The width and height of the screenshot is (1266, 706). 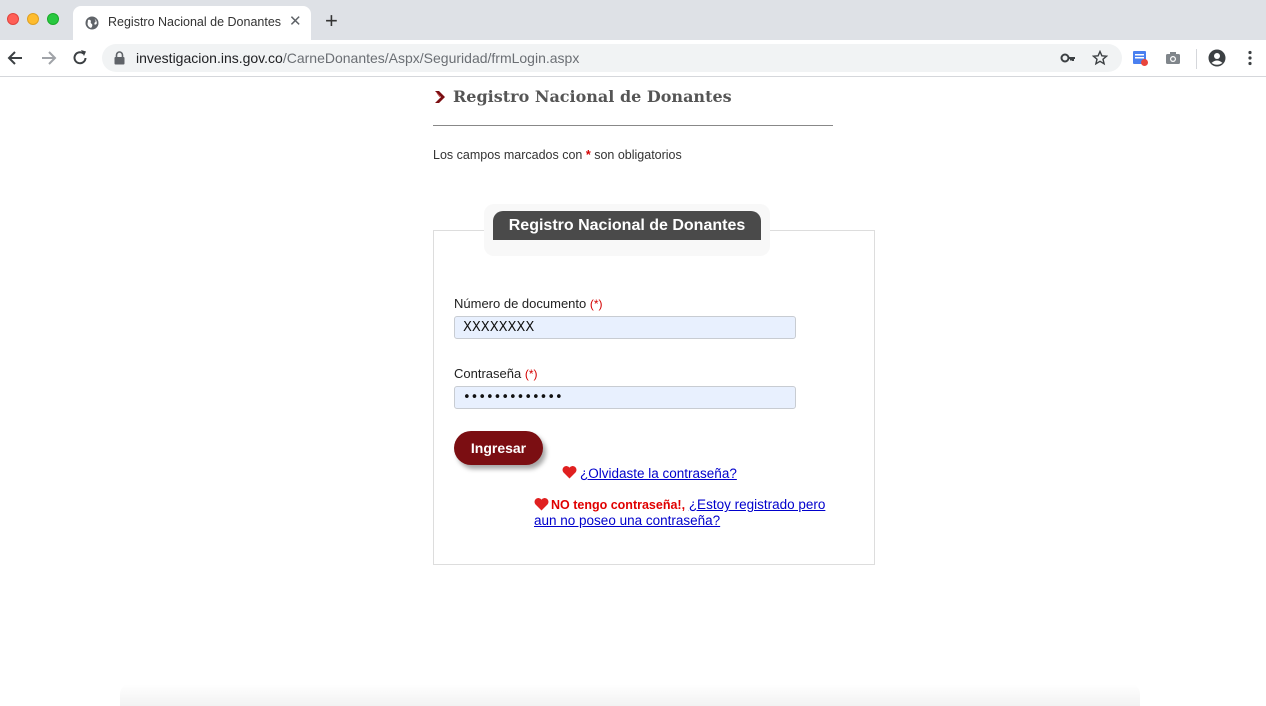 I want to click on extension-icon, so click(x=1140, y=58).